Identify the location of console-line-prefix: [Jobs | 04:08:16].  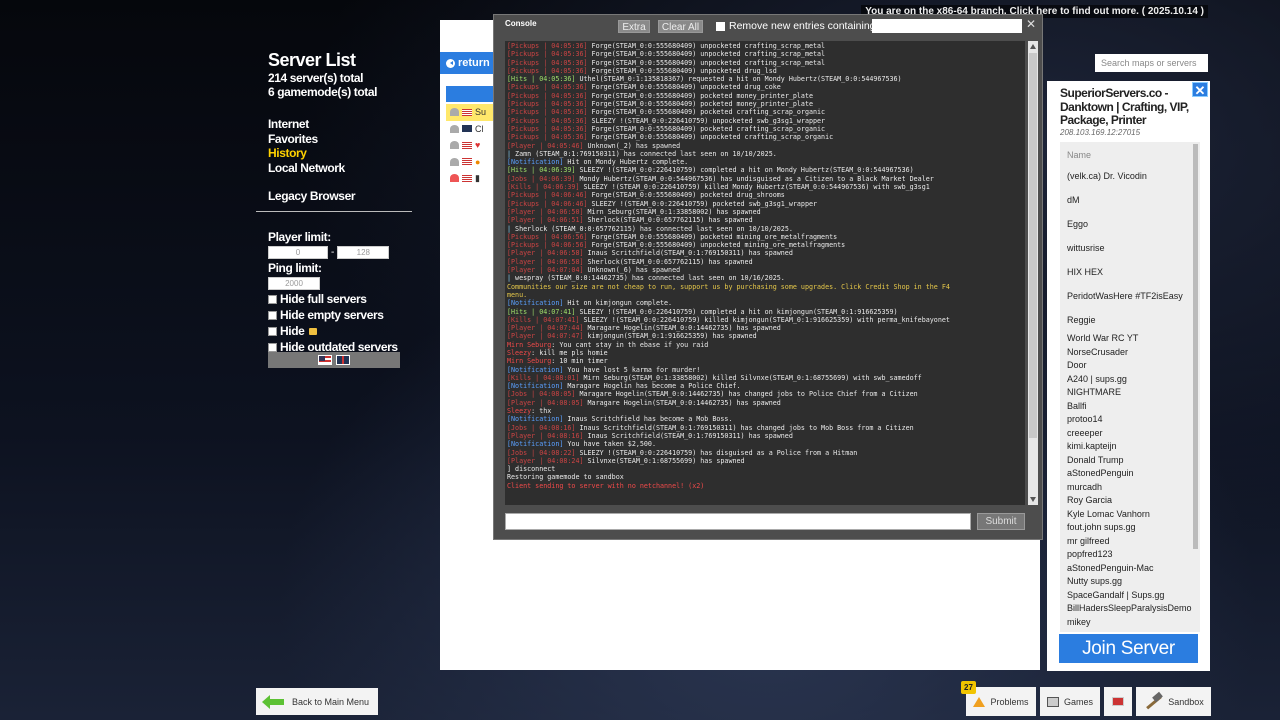
(541, 427).